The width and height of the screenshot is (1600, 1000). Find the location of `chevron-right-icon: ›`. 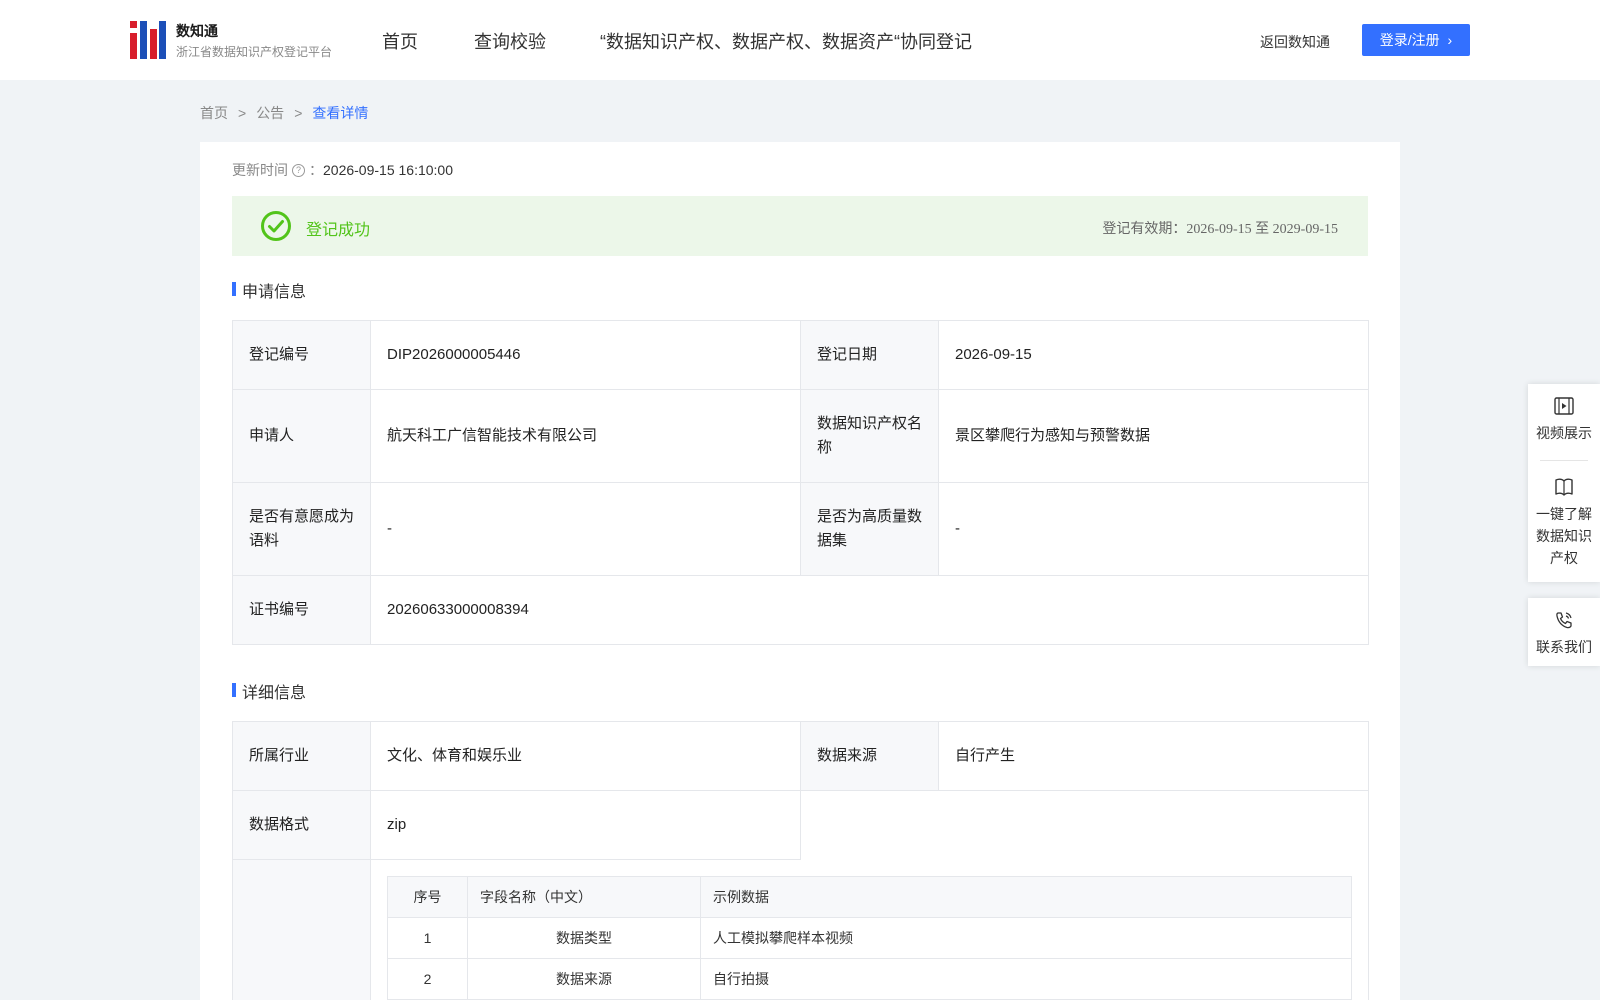

chevron-right-icon: › is located at coordinates (1450, 40).